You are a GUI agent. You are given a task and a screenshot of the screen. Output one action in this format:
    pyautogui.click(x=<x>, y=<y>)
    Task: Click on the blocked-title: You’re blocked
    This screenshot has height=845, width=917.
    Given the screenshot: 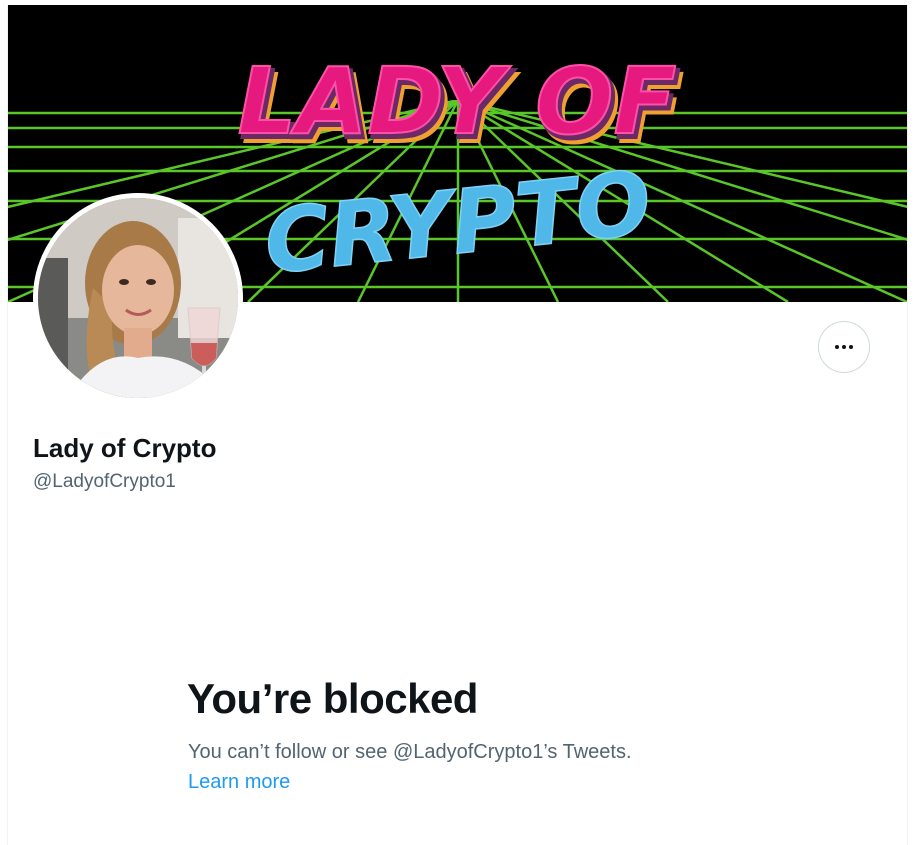 What is the action you would take?
    pyautogui.click(x=332, y=698)
    